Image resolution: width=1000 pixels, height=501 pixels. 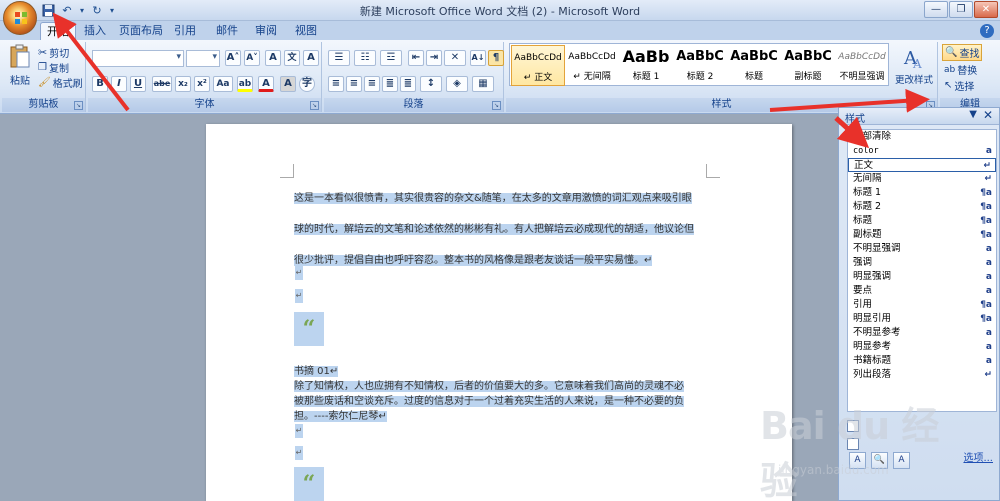 I want to click on tab-view: 视图, so click(x=306, y=31).